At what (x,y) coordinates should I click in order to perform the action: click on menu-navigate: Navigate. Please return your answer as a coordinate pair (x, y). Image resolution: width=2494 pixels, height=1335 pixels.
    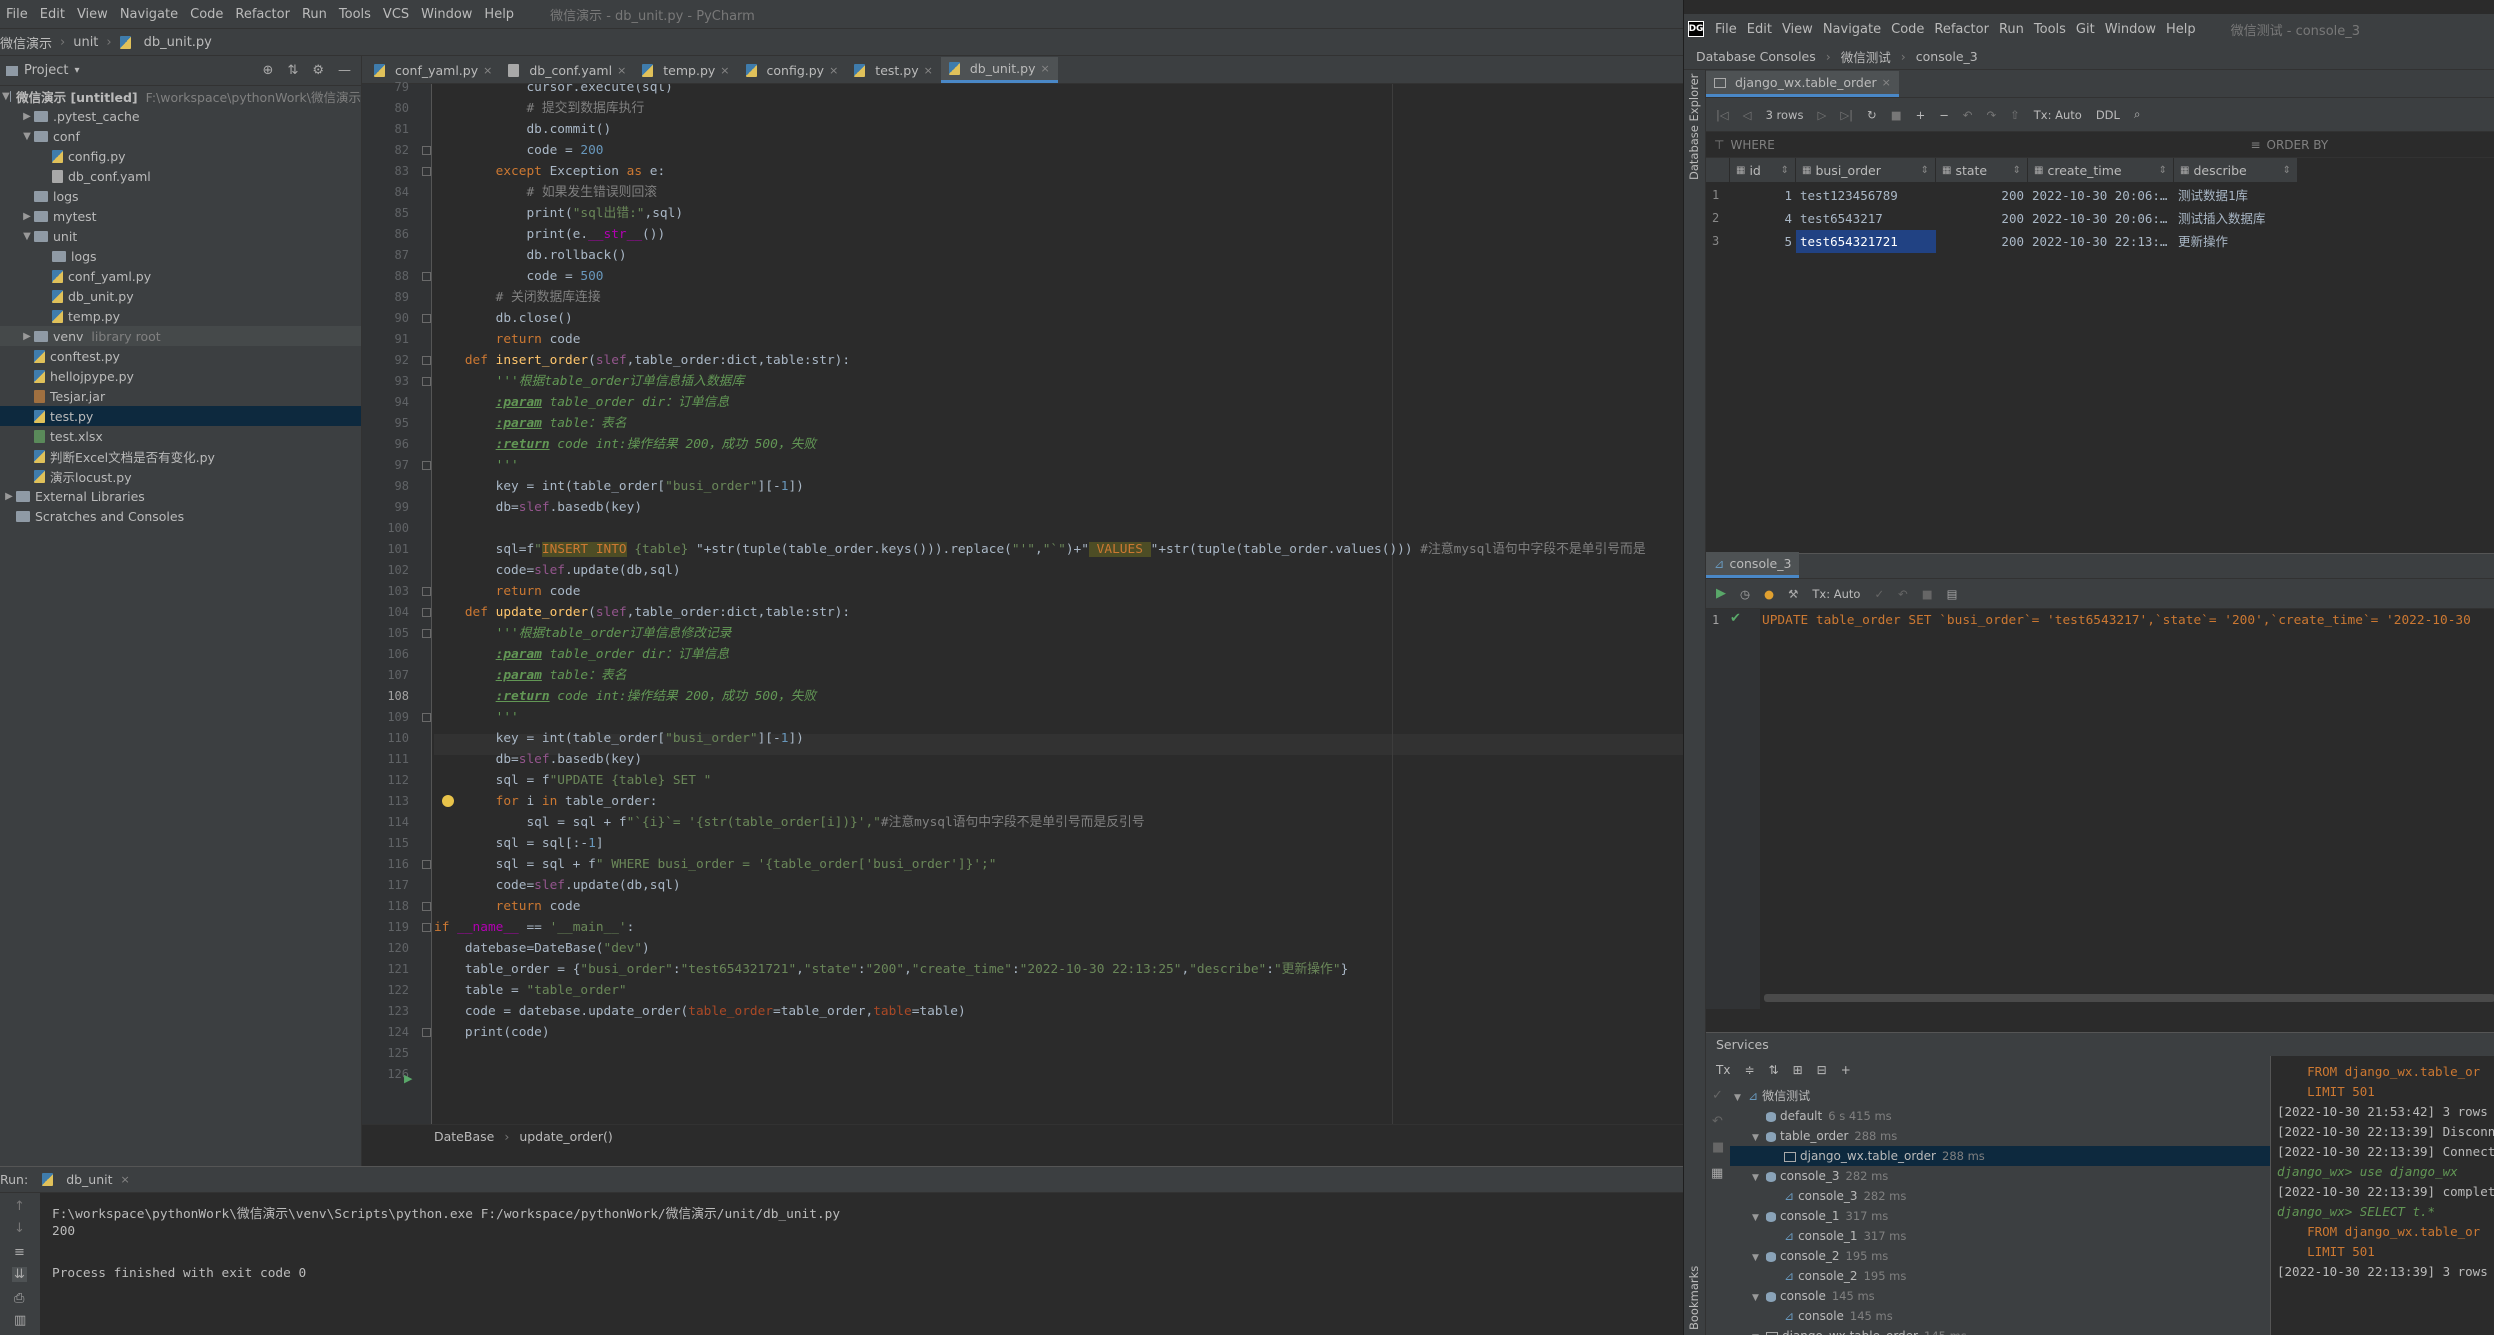
    Looking at the image, I should click on (1852, 29).